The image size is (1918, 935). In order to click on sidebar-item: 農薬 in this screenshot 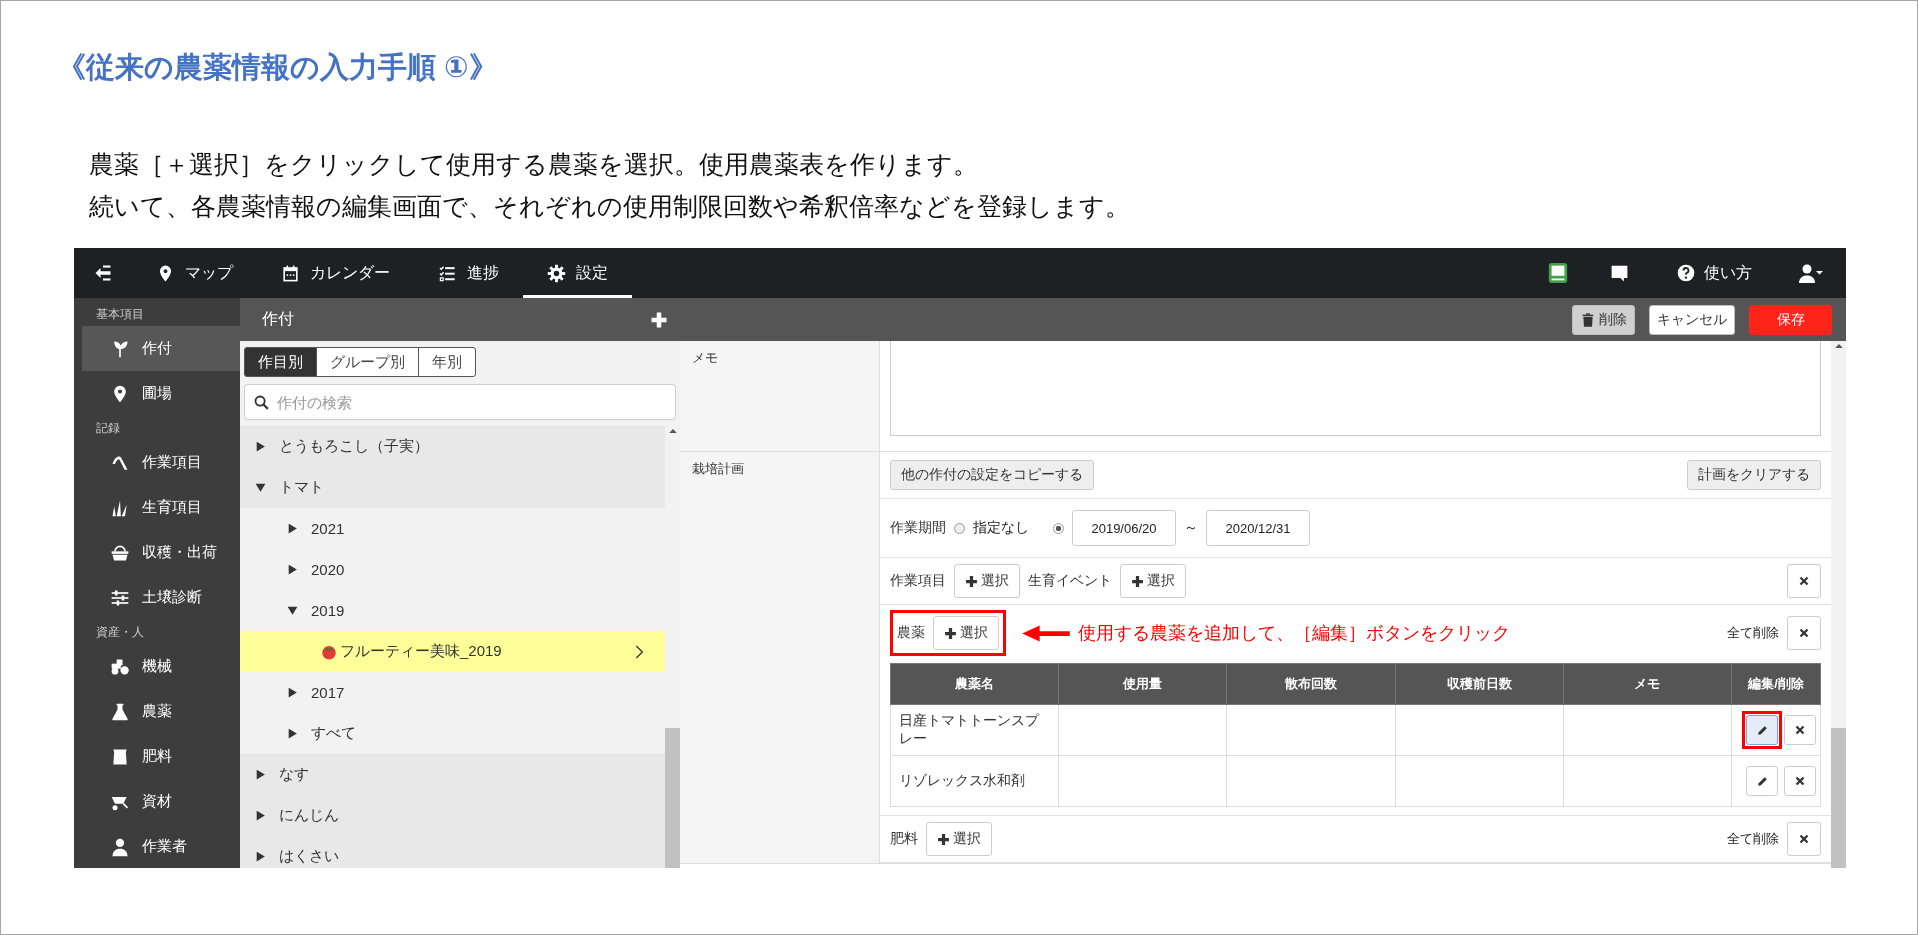, I will do `click(161, 711)`.